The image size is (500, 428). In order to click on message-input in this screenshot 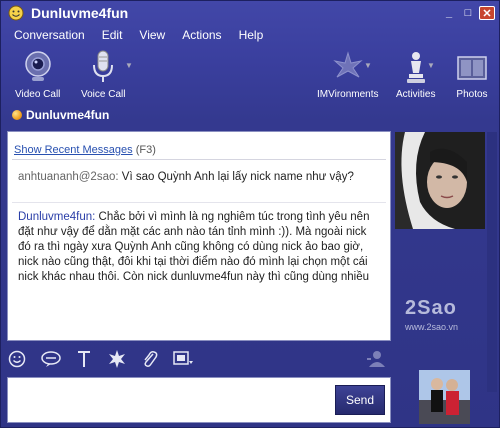, I will do `click(168, 400)`.